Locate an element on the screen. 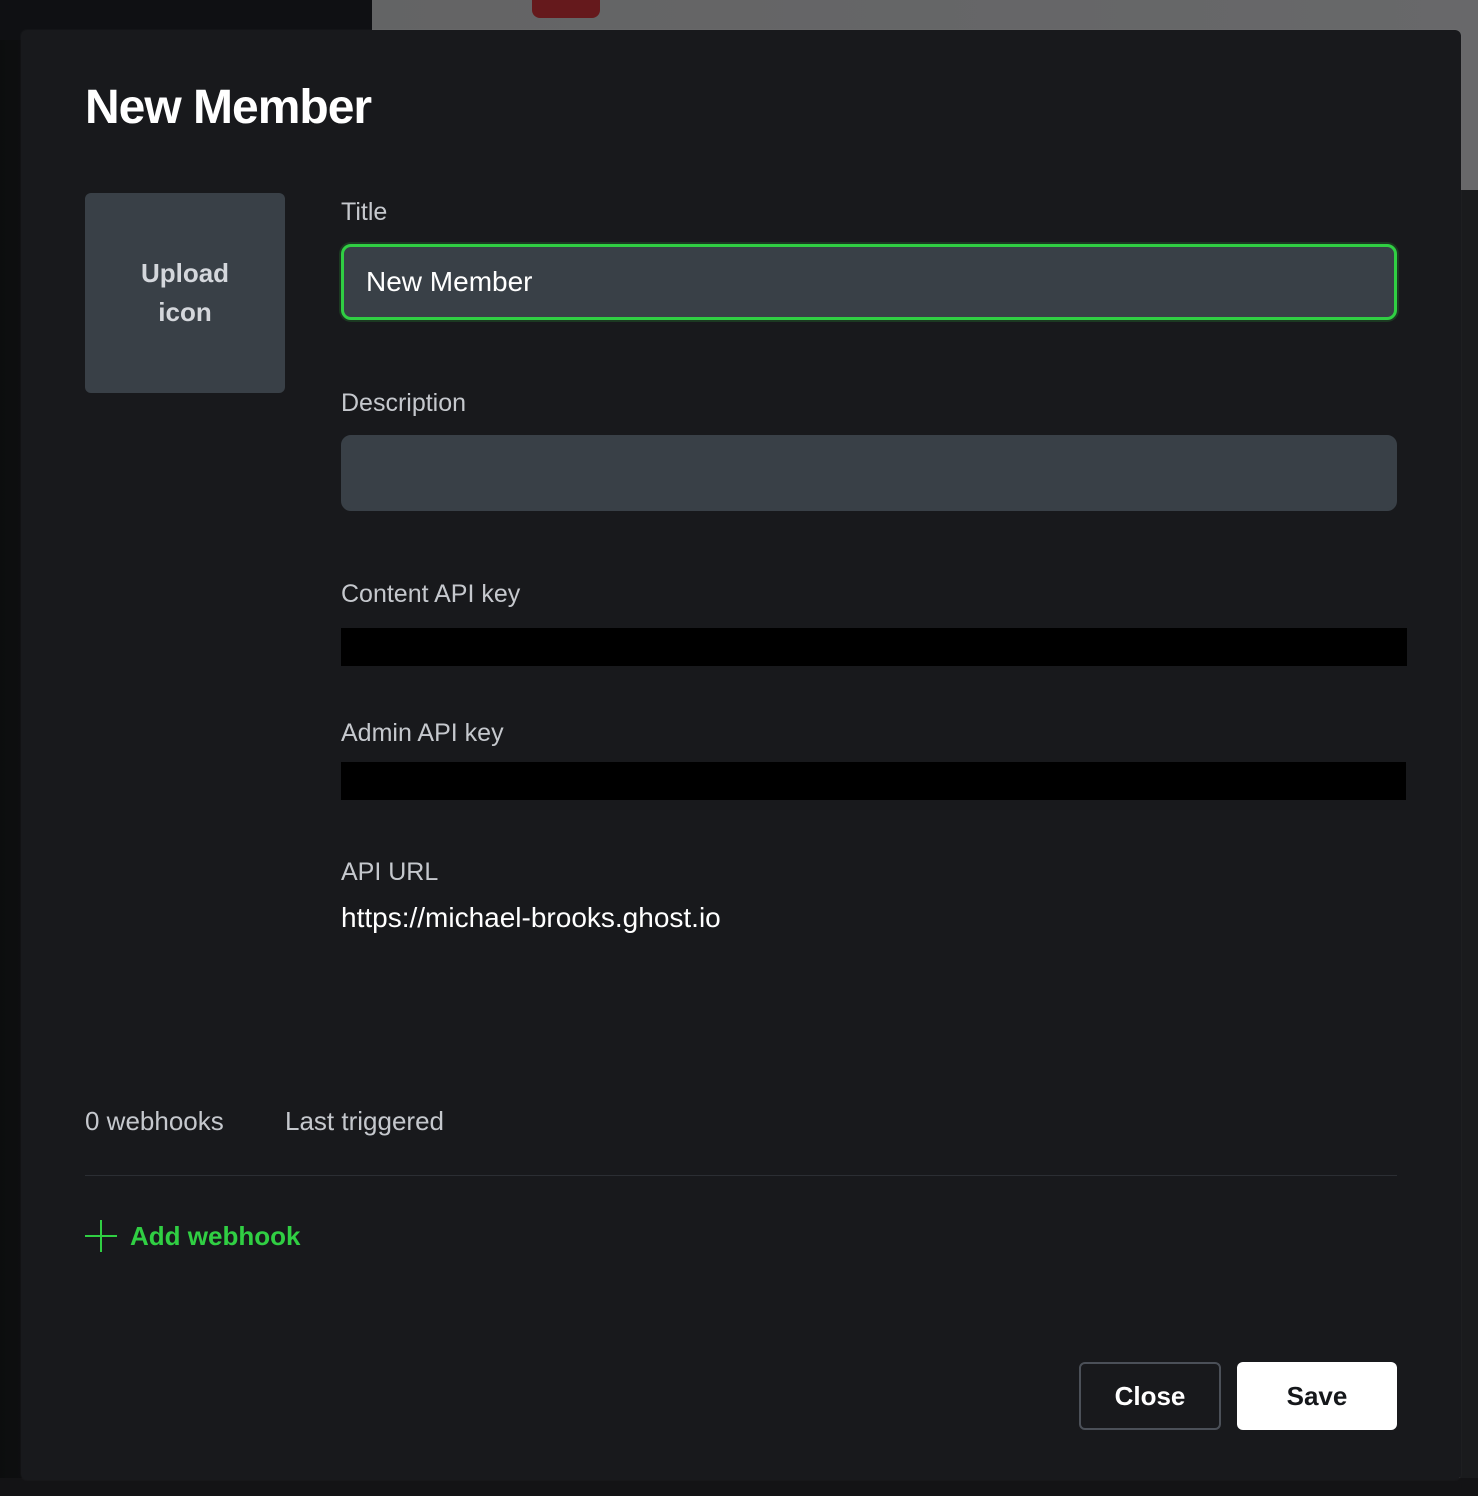  webhooks-divider is located at coordinates (741, 1175).